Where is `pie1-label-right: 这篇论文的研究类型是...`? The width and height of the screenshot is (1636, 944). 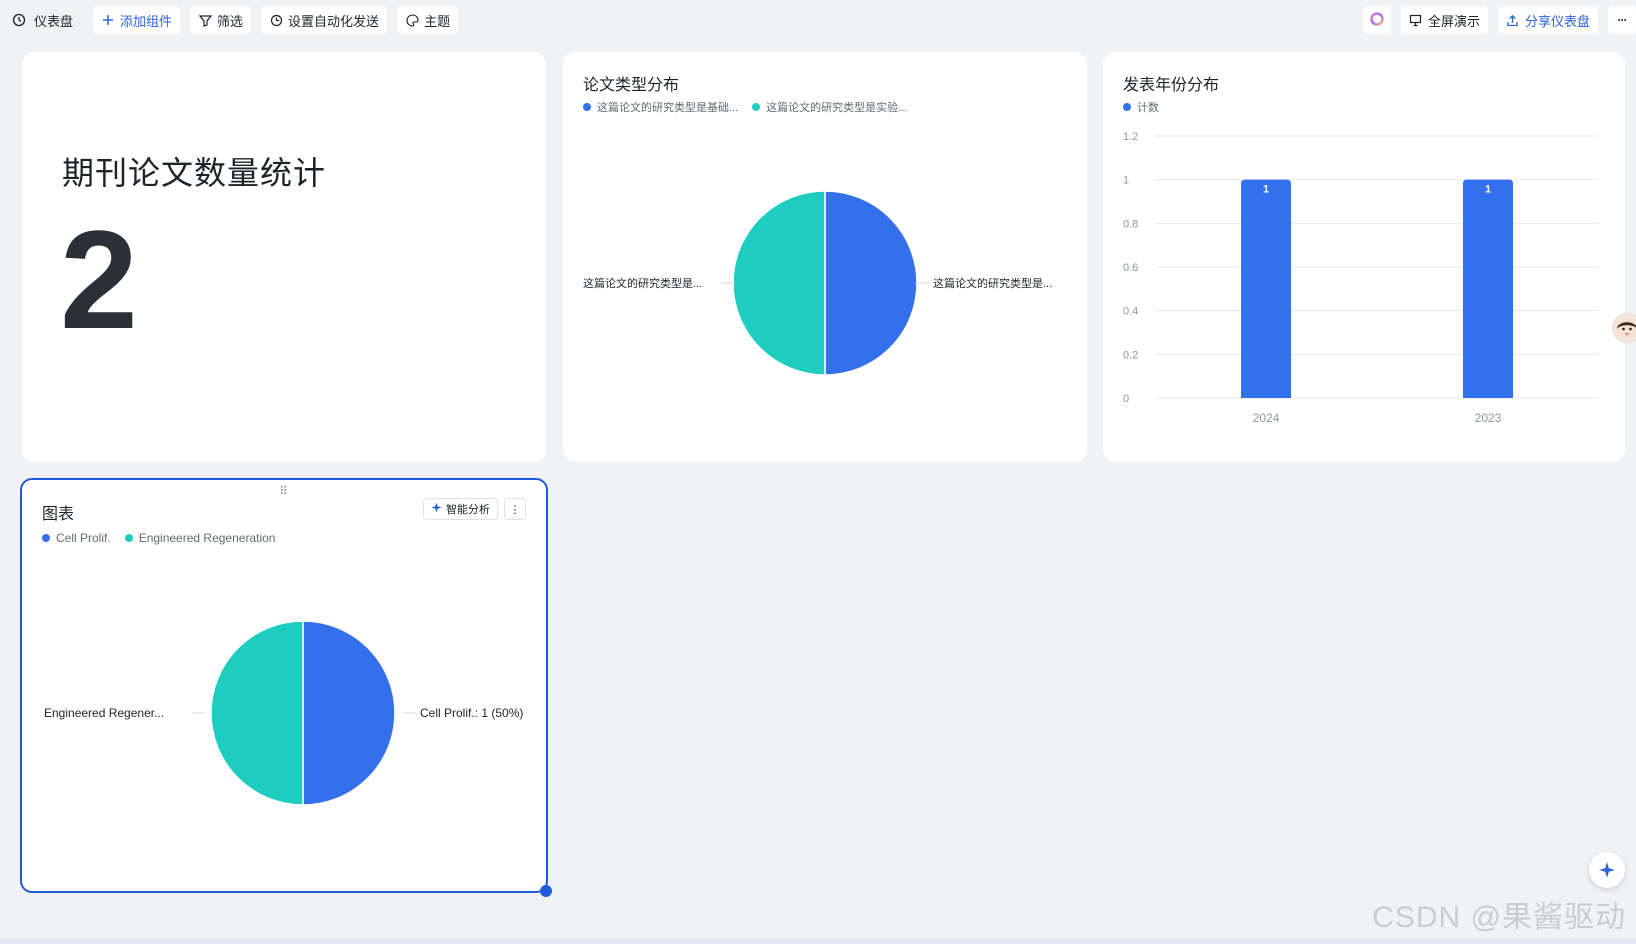
pie1-label-right: 这篇论文的研究类型是... is located at coordinates (992, 283).